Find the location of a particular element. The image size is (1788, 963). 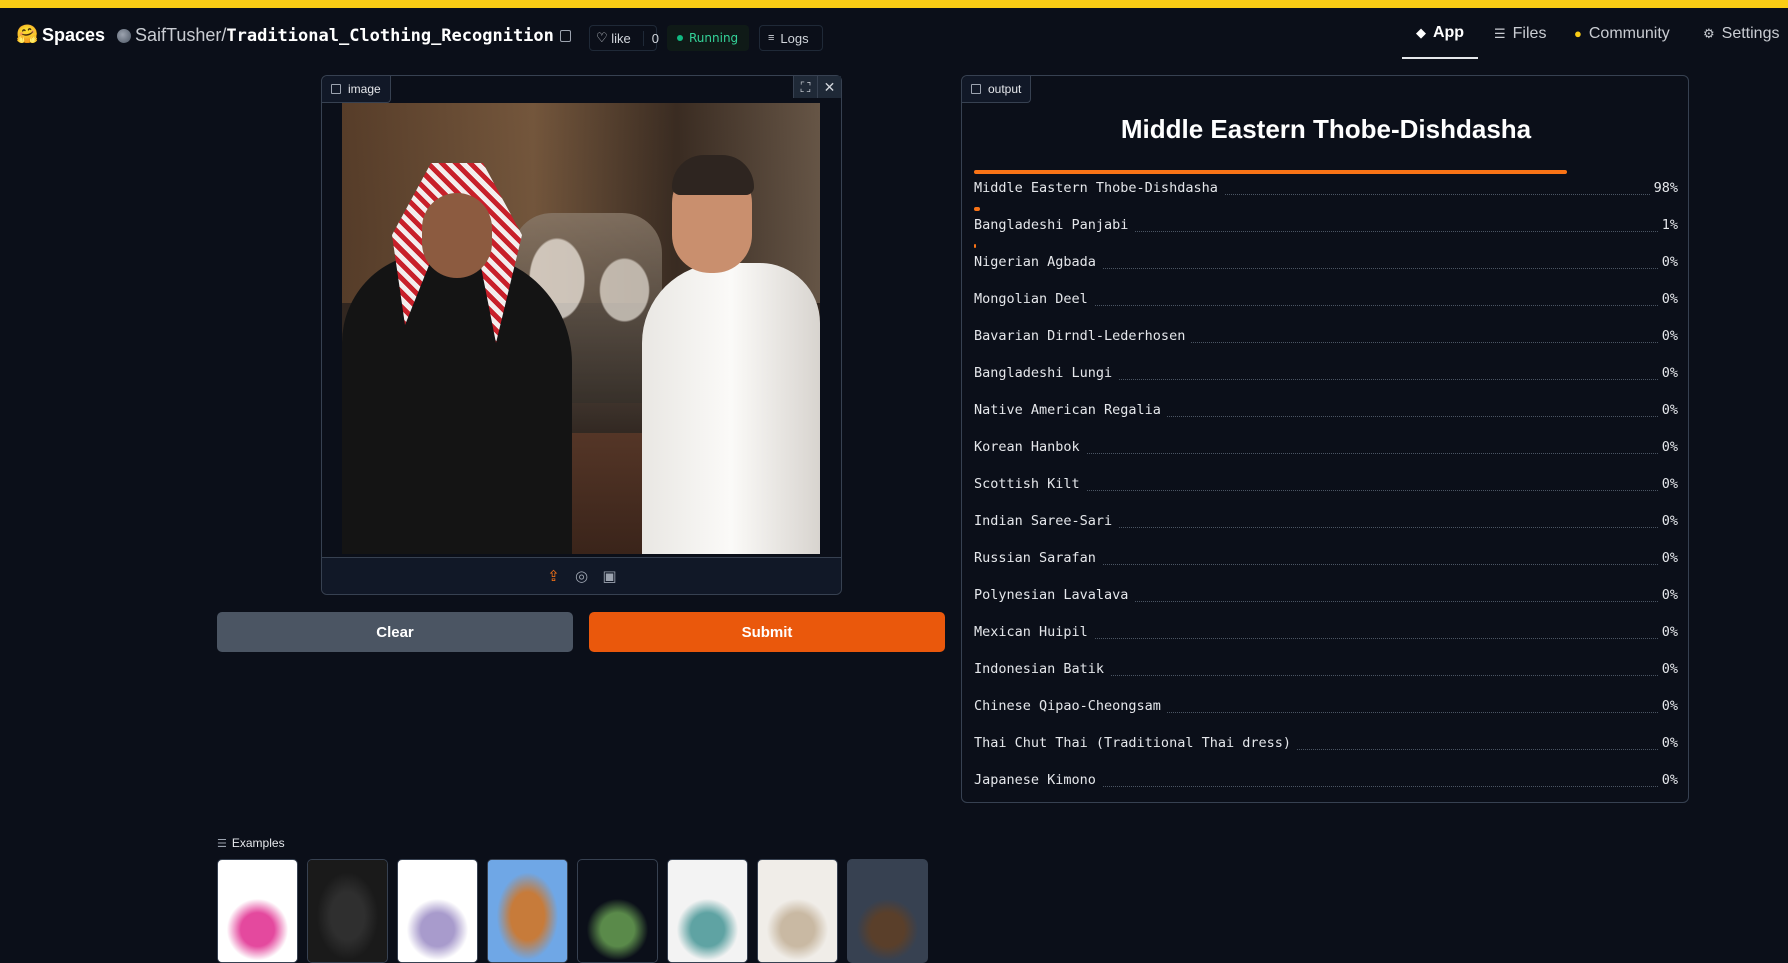

list-icon: ☰ is located at coordinates (222, 843).